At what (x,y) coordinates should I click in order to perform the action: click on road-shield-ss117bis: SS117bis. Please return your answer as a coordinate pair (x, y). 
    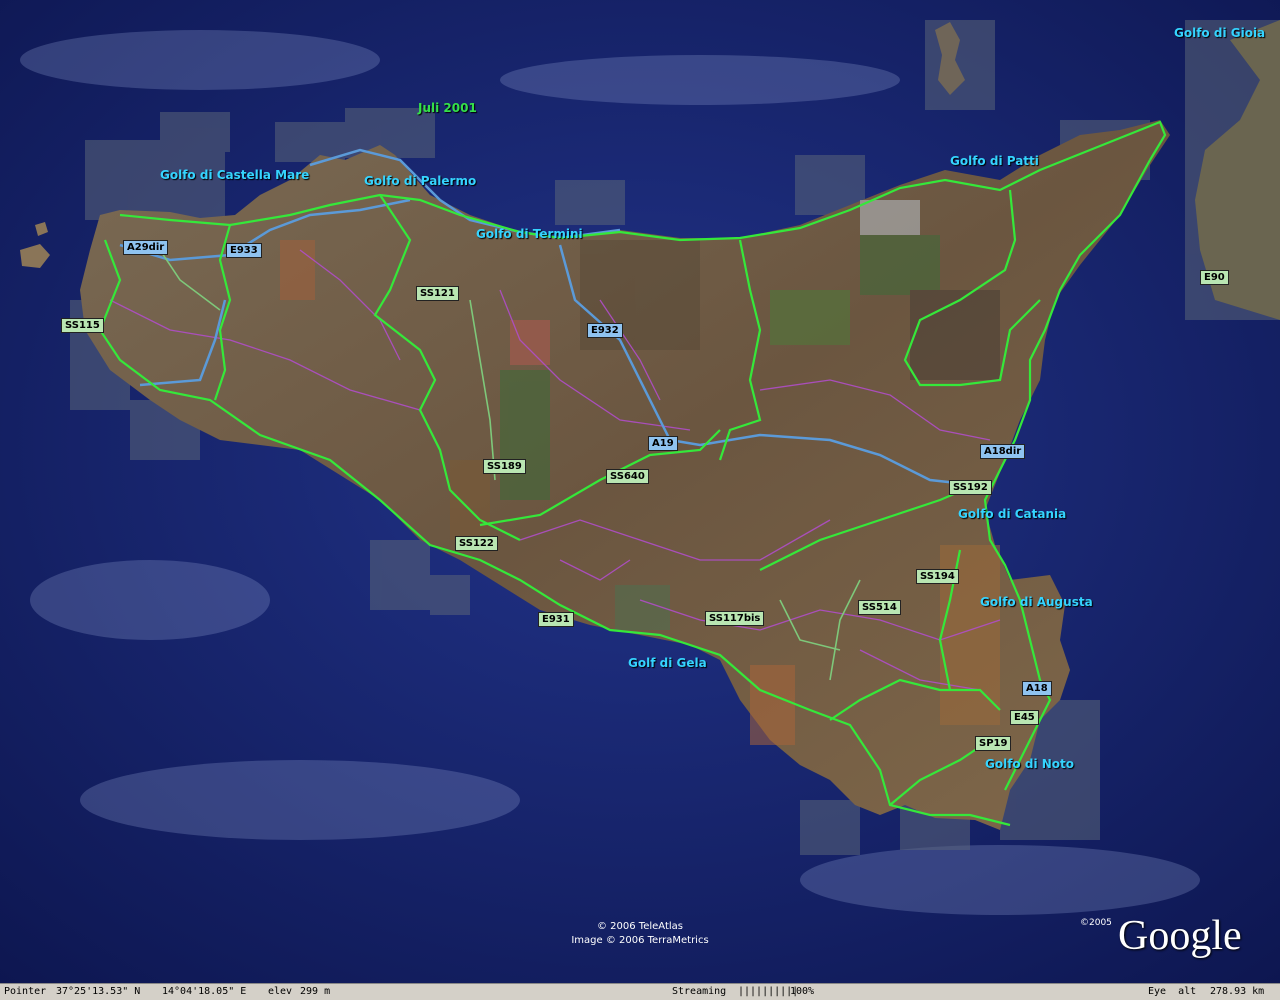
    Looking at the image, I should click on (735, 618).